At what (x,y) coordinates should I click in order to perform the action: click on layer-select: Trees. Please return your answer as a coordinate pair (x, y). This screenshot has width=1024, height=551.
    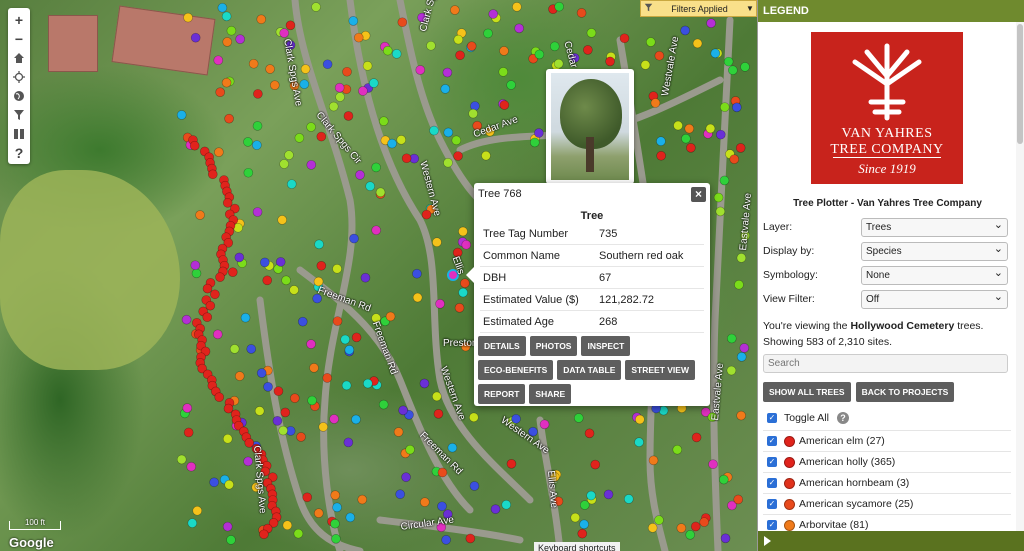
    Looking at the image, I should click on (934, 227).